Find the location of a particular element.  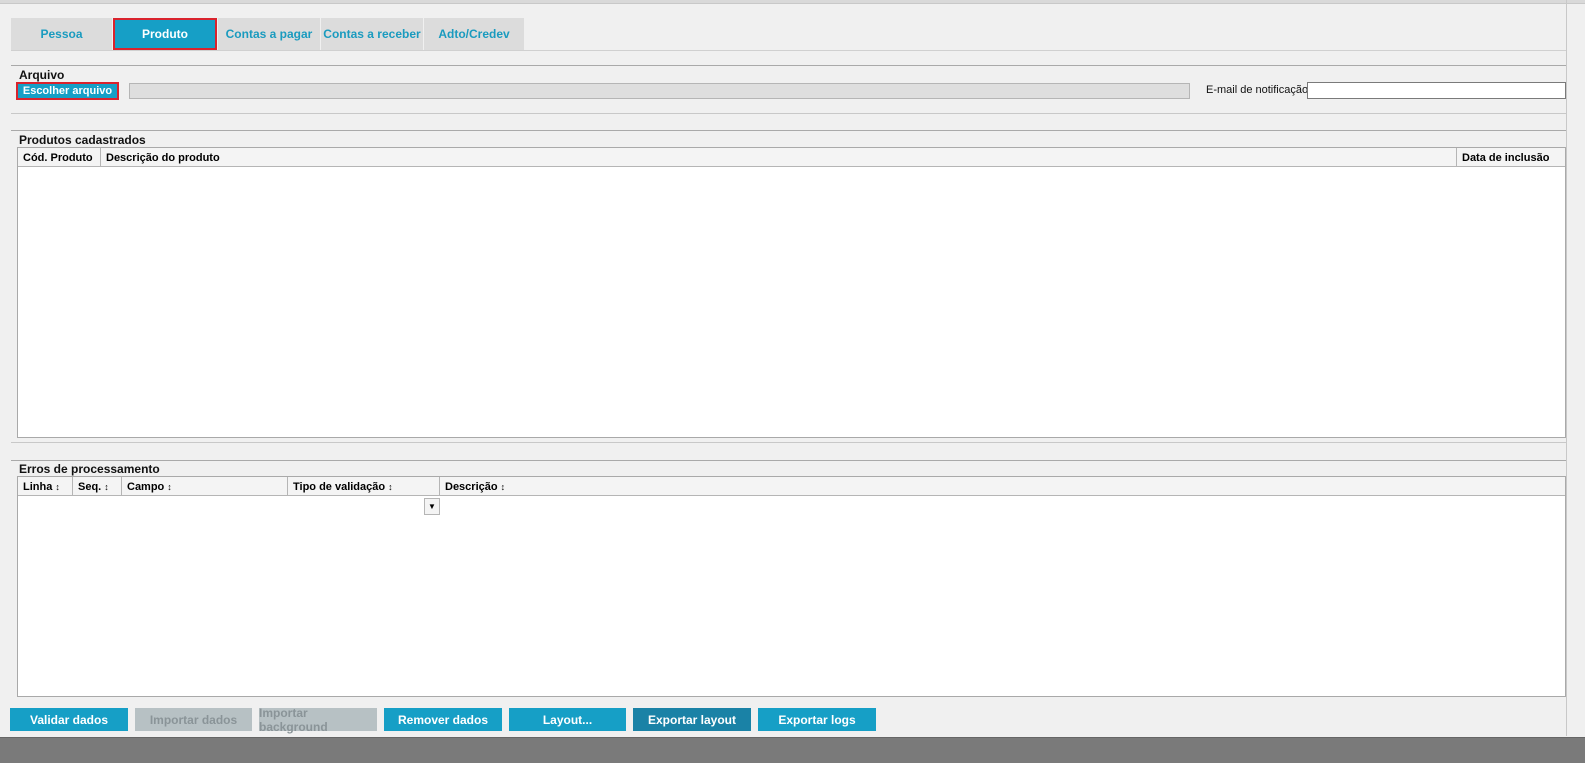

arquivo-title: Arquivo is located at coordinates (42, 75).